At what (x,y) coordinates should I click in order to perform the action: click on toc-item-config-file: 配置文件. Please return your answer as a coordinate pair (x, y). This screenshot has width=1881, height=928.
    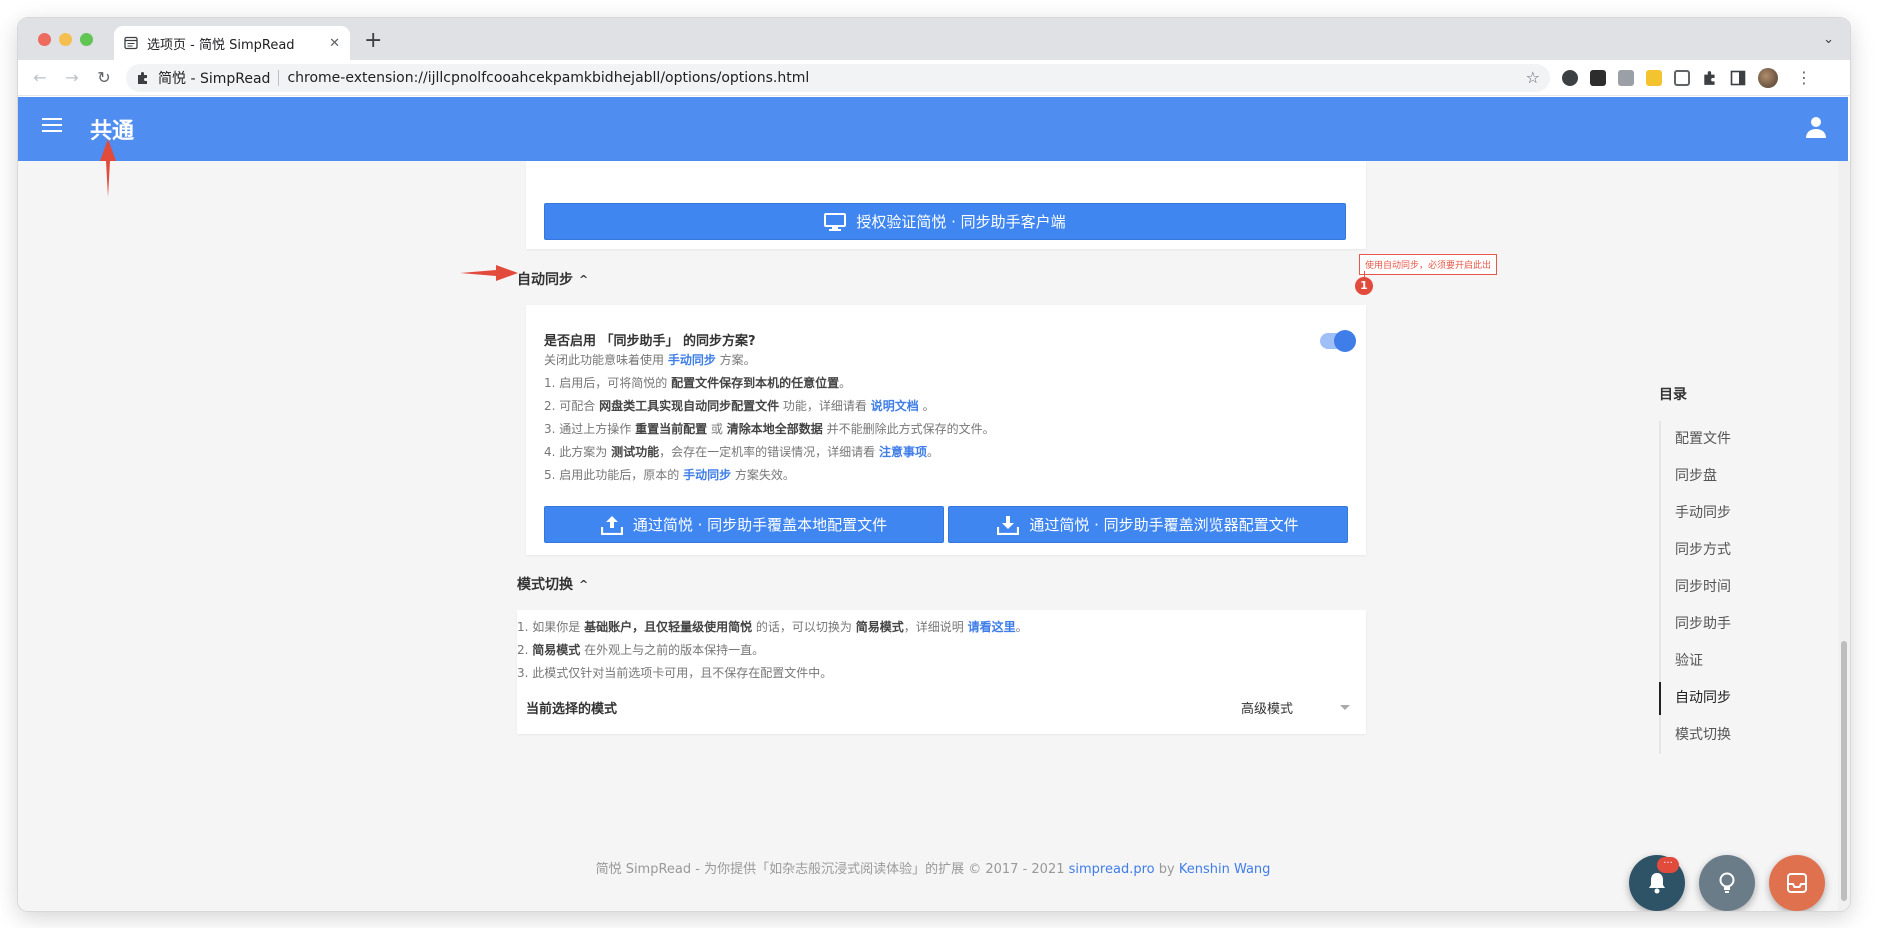
    Looking at the image, I should click on (1696, 439).